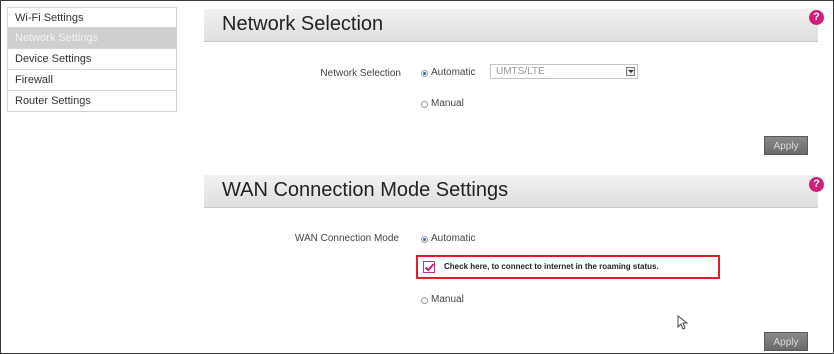 Image resolution: width=834 pixels, height=354 pixels. Describe the element at coordinates (453, 238) in the screenshot. I see `wan-automatic-label: Automatic` at that location.